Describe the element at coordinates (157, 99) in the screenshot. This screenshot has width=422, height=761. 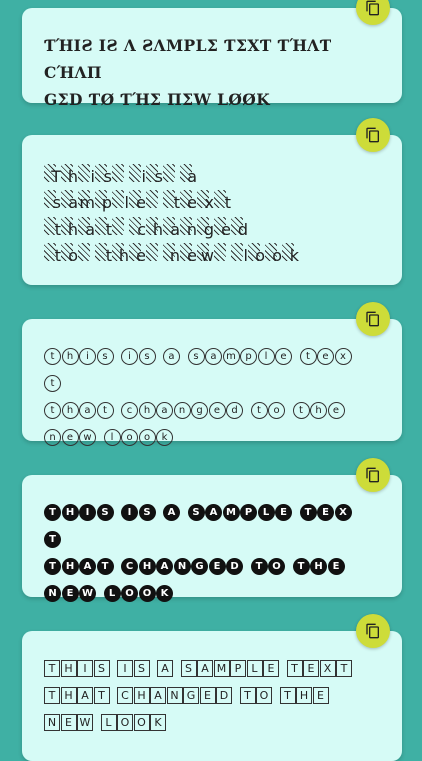
I see `text-line: GΣD ƬØ ƬΉΣ ПΣW LØØK` at that location.